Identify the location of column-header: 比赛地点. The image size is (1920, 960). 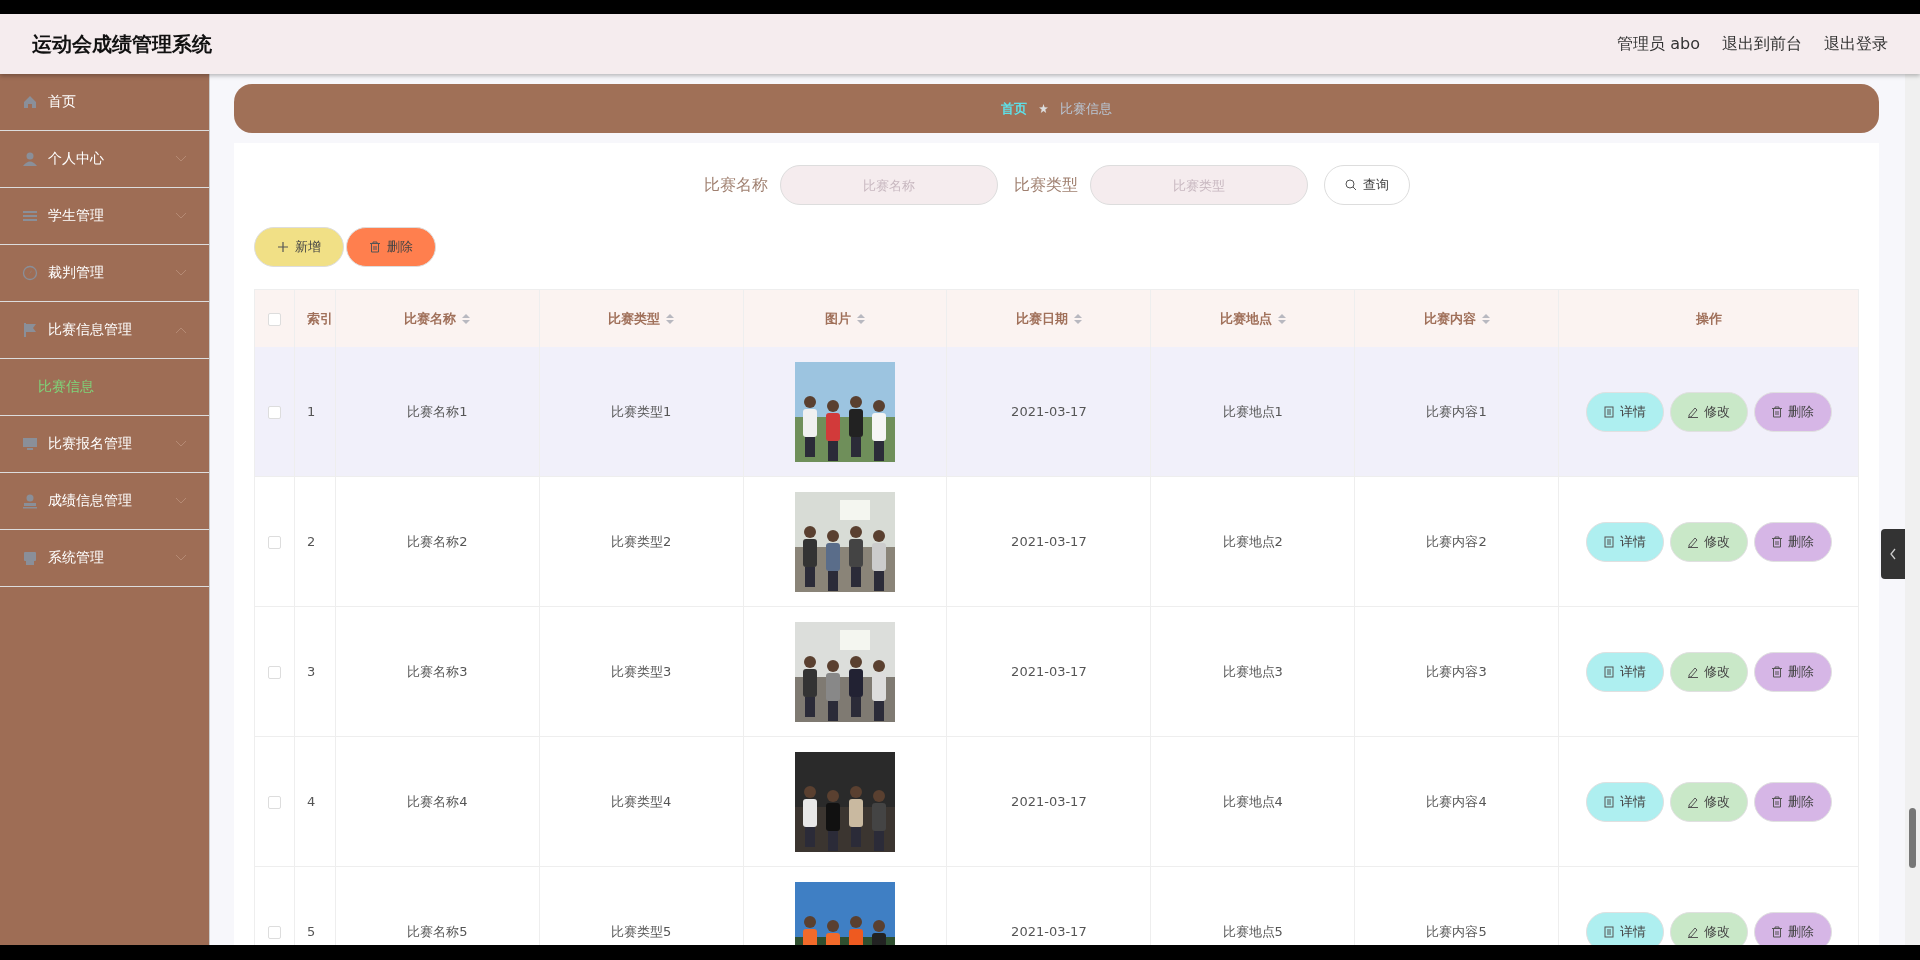
(1245, 318).